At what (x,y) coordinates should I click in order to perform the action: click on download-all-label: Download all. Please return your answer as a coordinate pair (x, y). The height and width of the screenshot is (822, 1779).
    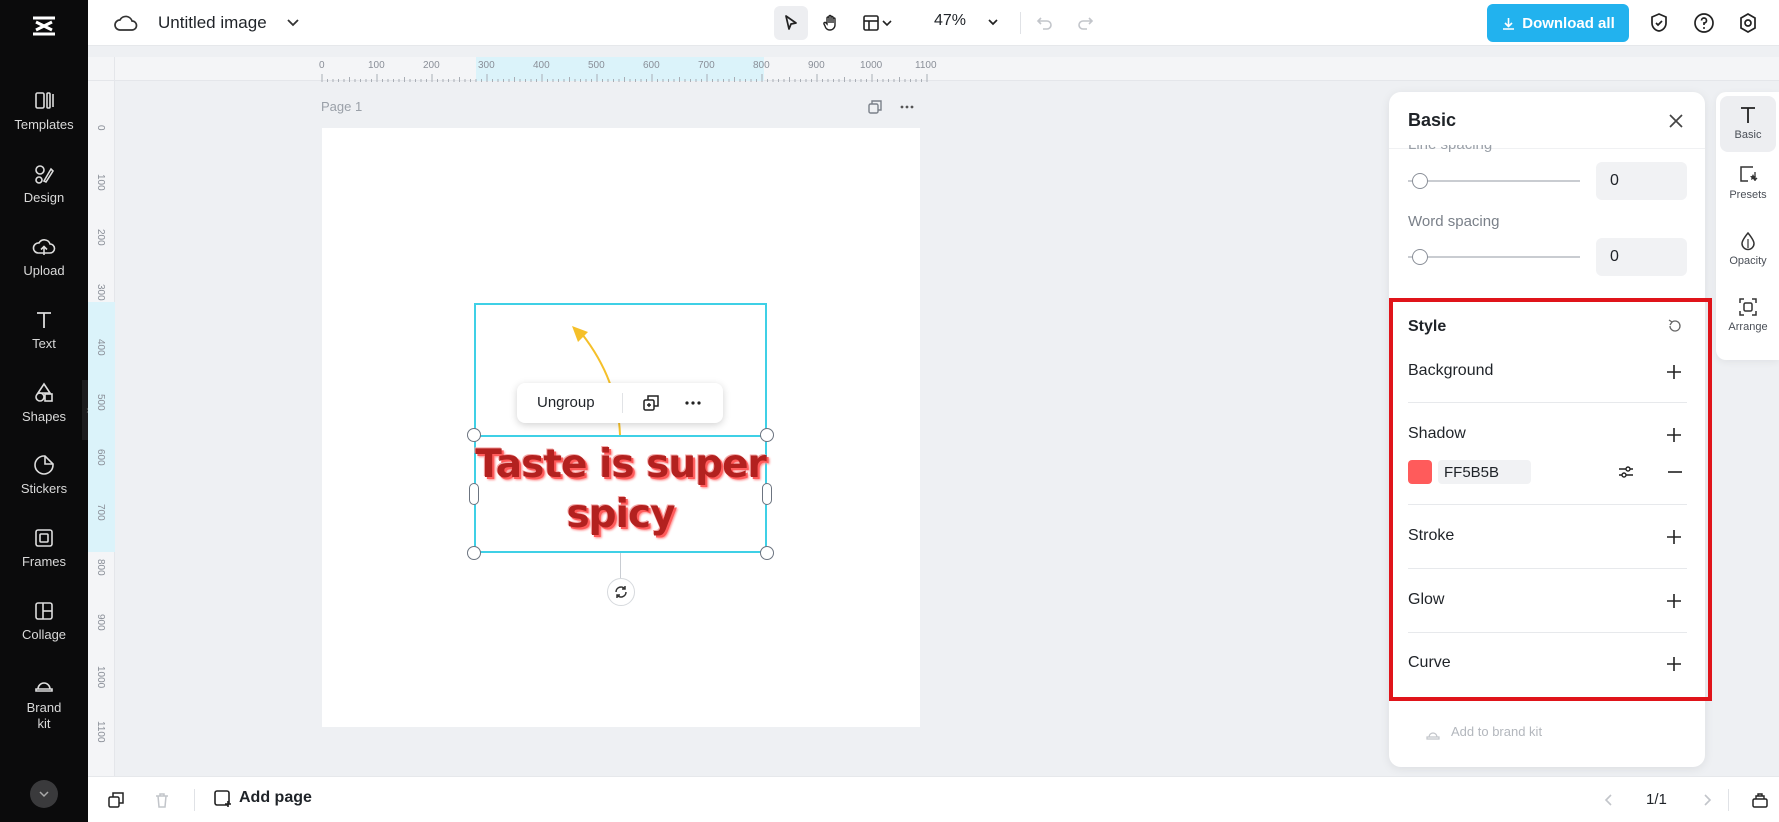
    Looking at the image, I should click on (1568, 23).